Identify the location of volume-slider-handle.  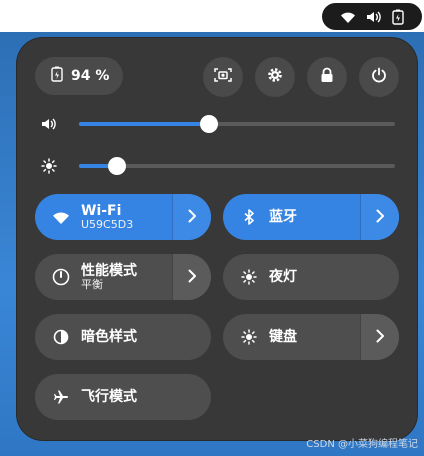
(208, 124).